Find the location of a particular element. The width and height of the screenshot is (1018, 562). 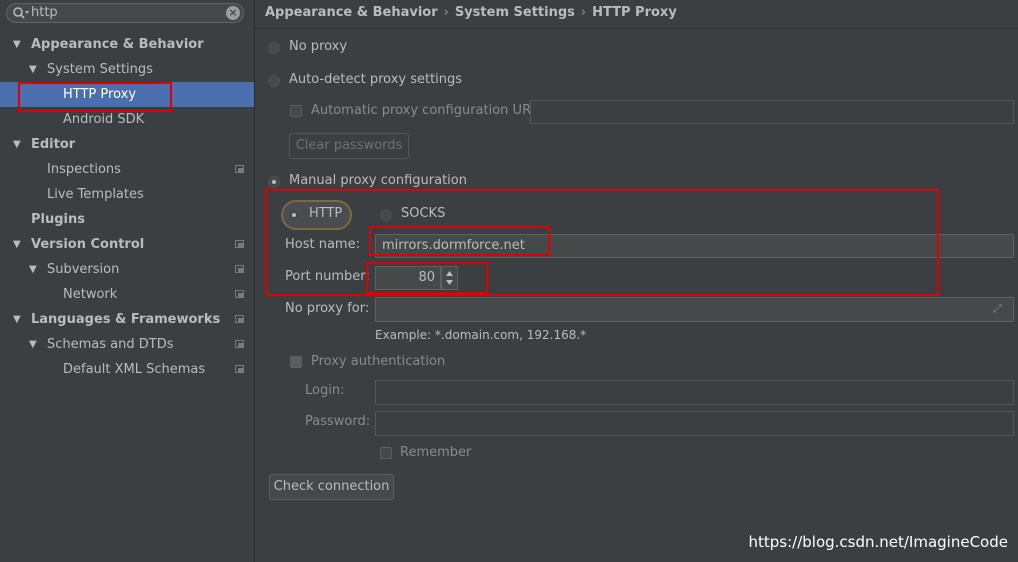

clear-passwords-button: Clear passwords is located at coordinates (349, 146).